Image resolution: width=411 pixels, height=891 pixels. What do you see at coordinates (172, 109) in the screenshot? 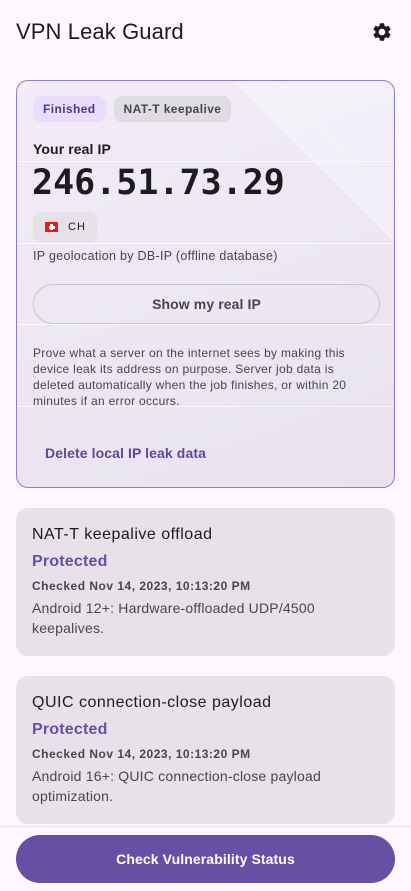
I see `keepalive-chip: NAT-T keepalive` at bounding box center [172, 109].